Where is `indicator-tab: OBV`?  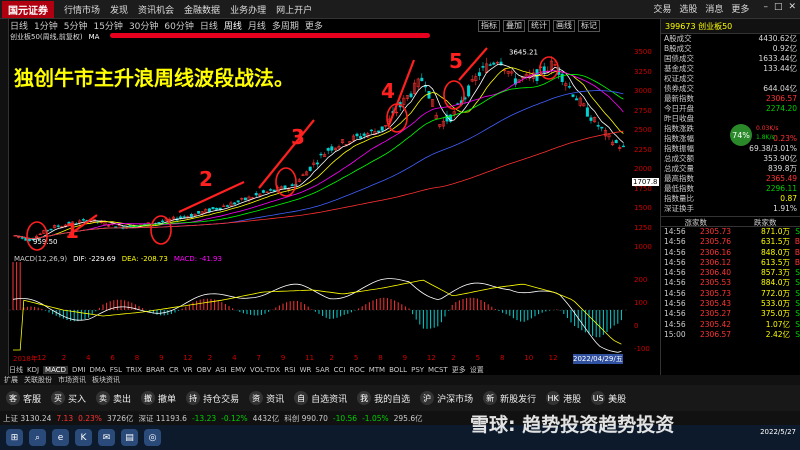 indicator-tab: OBV is located at coordinates (203, 370).